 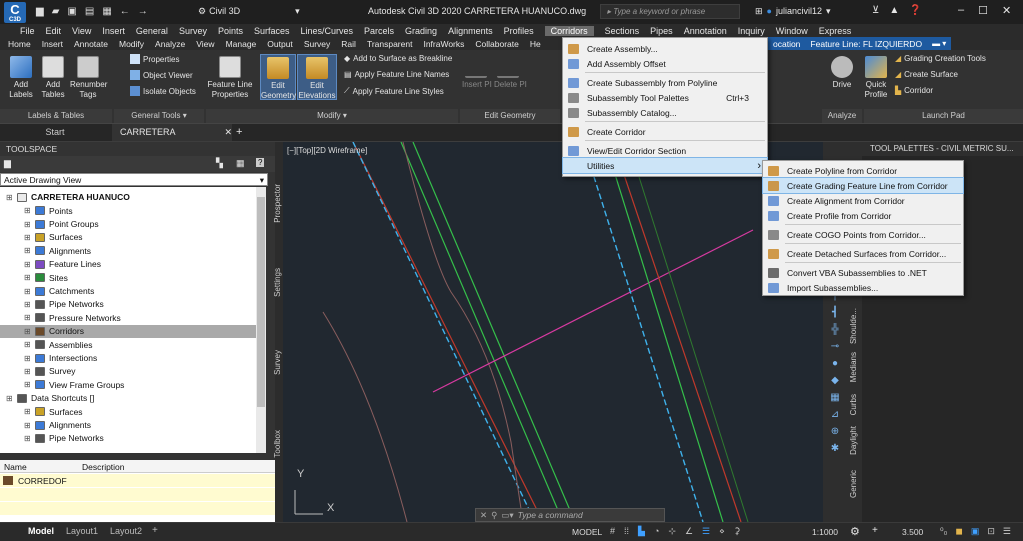 What do you see at coordinates (835, 380) in the screenshot?
I see `subassembly-icon: ◆` at bounding box center [835, 380].